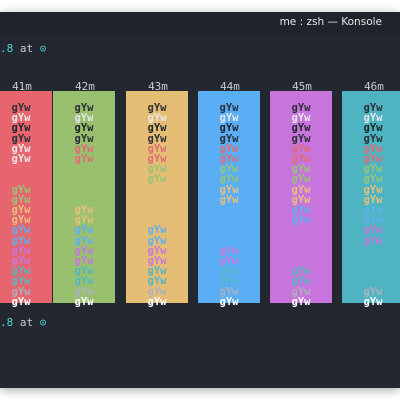 Image resolution: width=400 pixels, height=400 pixels. Describe the element at coordinates (330, 22) in the screenshot. I see `window-title: me : zsh — Konsole` at that location.